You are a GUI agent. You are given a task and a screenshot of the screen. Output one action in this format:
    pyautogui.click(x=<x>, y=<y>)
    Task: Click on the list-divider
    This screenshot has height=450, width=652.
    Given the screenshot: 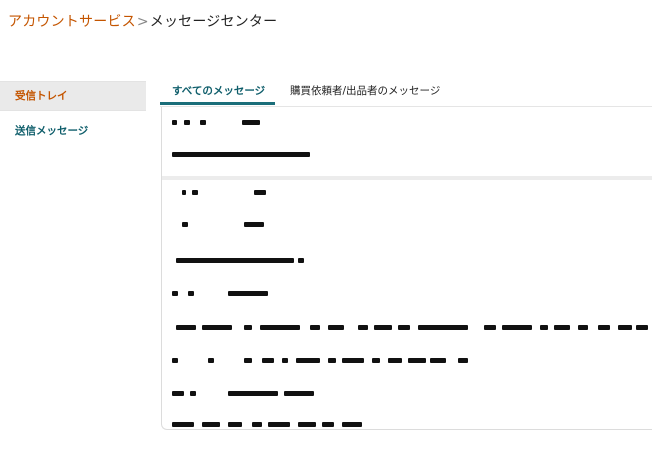 What is the action you would take?
    pyautogui.click(x=407, y=178)
    